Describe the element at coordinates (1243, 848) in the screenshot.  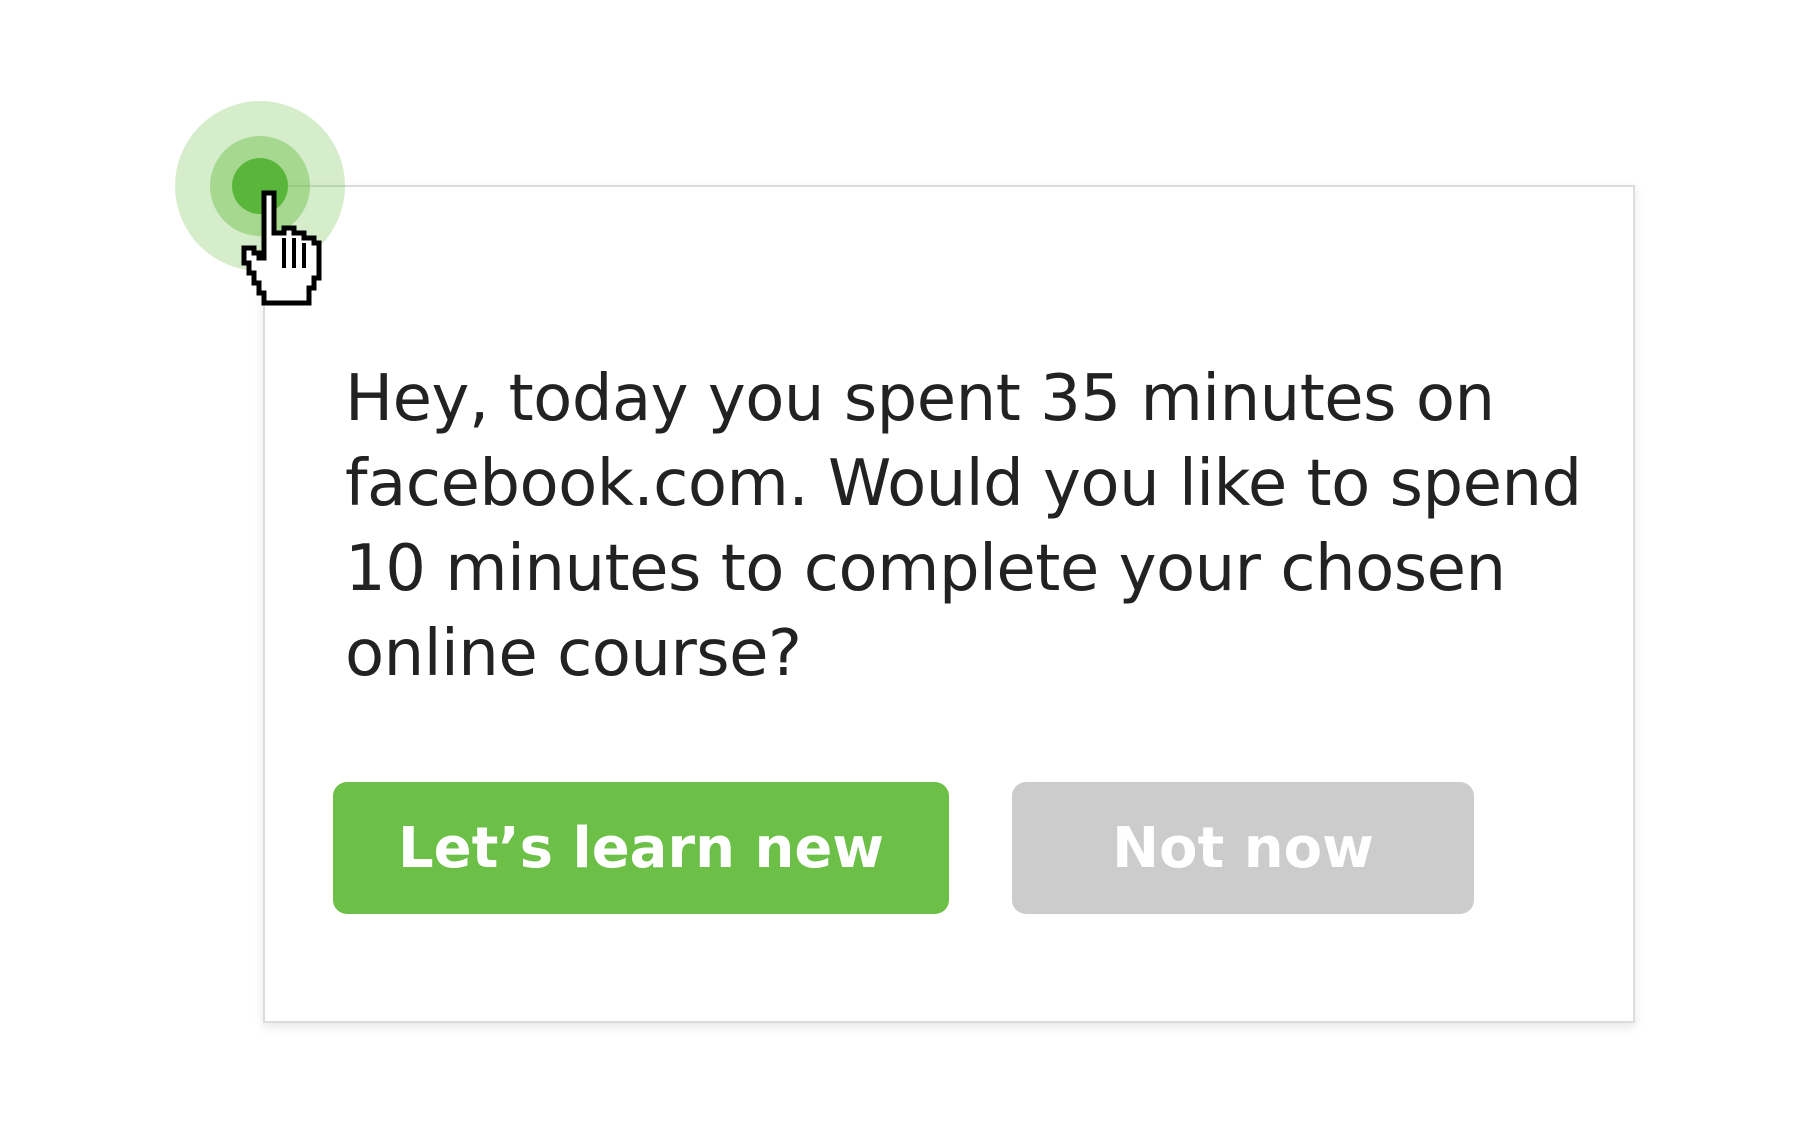
I see `not-now-button: Not now` at that location.